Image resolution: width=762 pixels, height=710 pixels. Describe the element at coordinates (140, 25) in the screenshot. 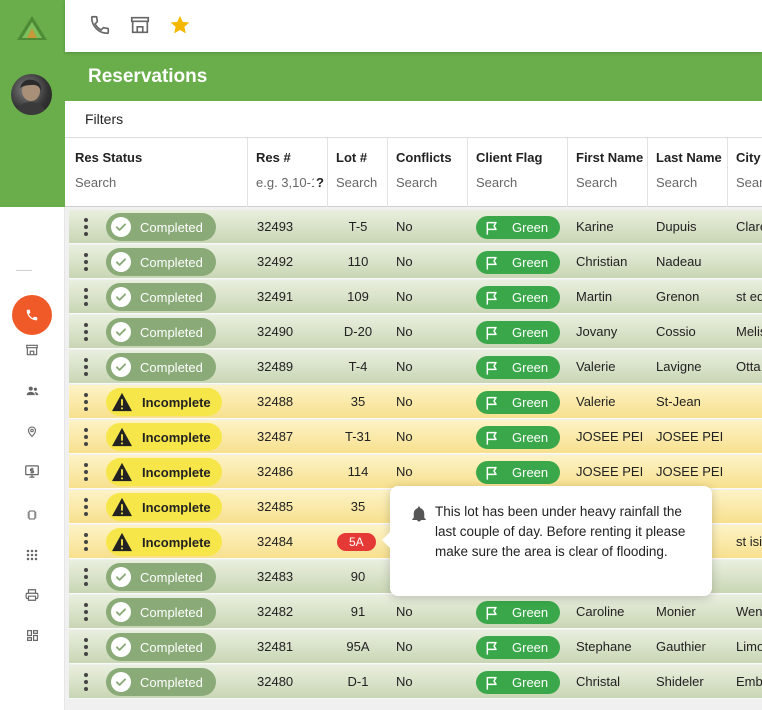

I see `store-button` at that location.